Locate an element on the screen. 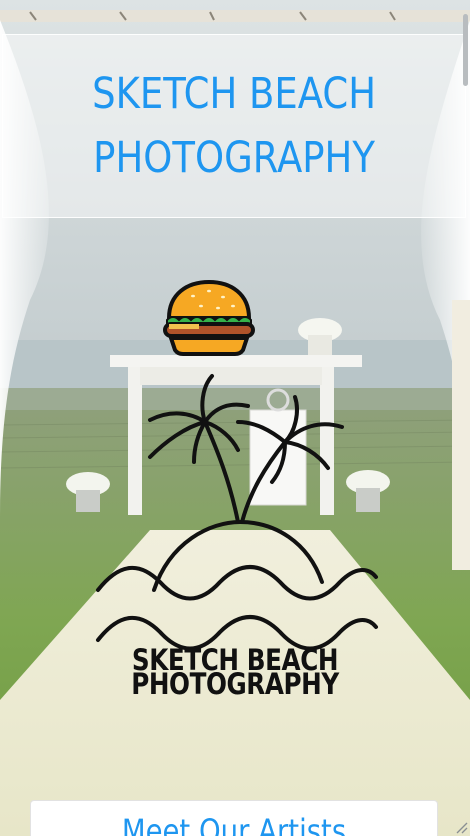  meet-our-artists-section: Meet Our Artists is located at coordinates (234, 818).